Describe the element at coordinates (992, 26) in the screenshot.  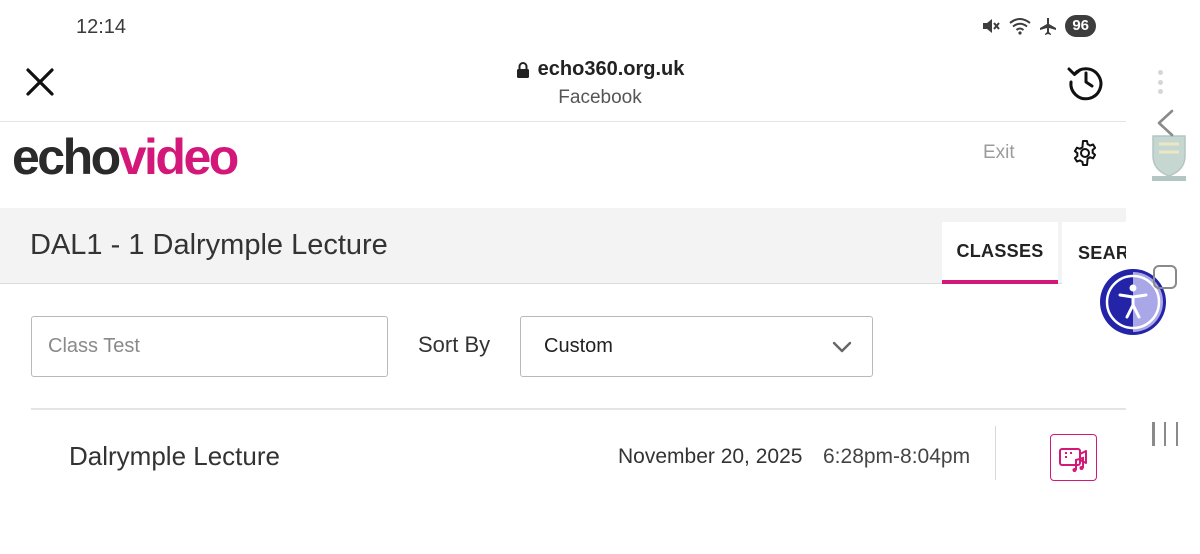
I see `mute-icon` at that location.